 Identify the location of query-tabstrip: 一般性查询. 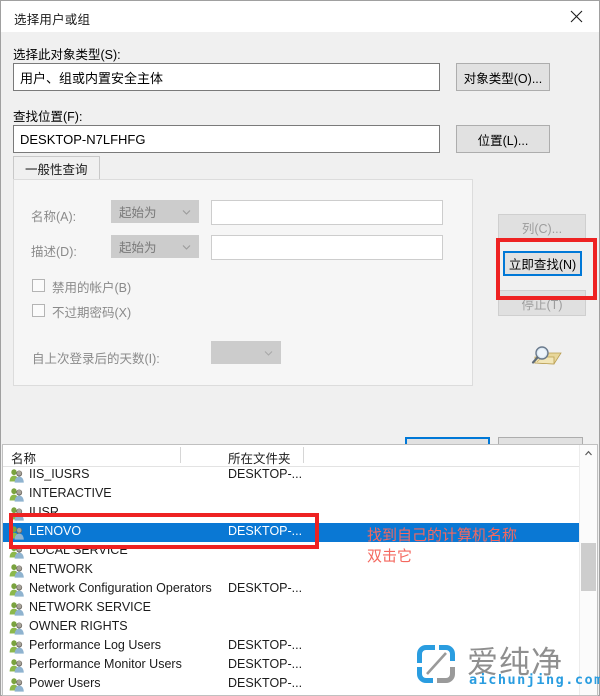
(243, 168).